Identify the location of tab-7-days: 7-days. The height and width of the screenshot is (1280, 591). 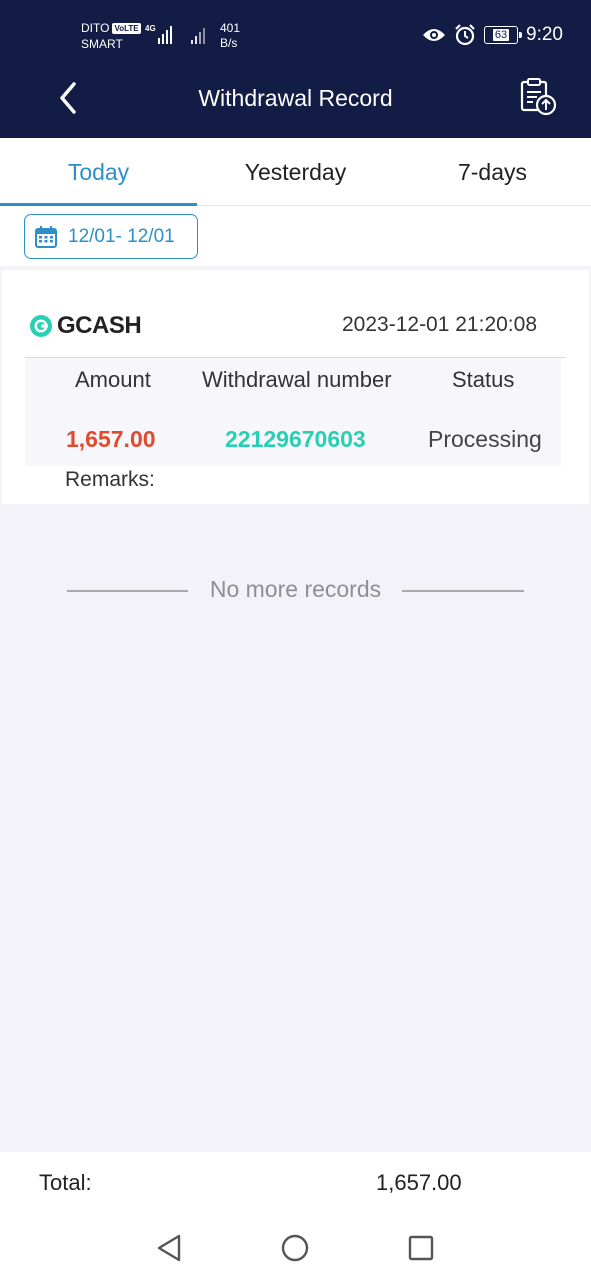
(492, 171).